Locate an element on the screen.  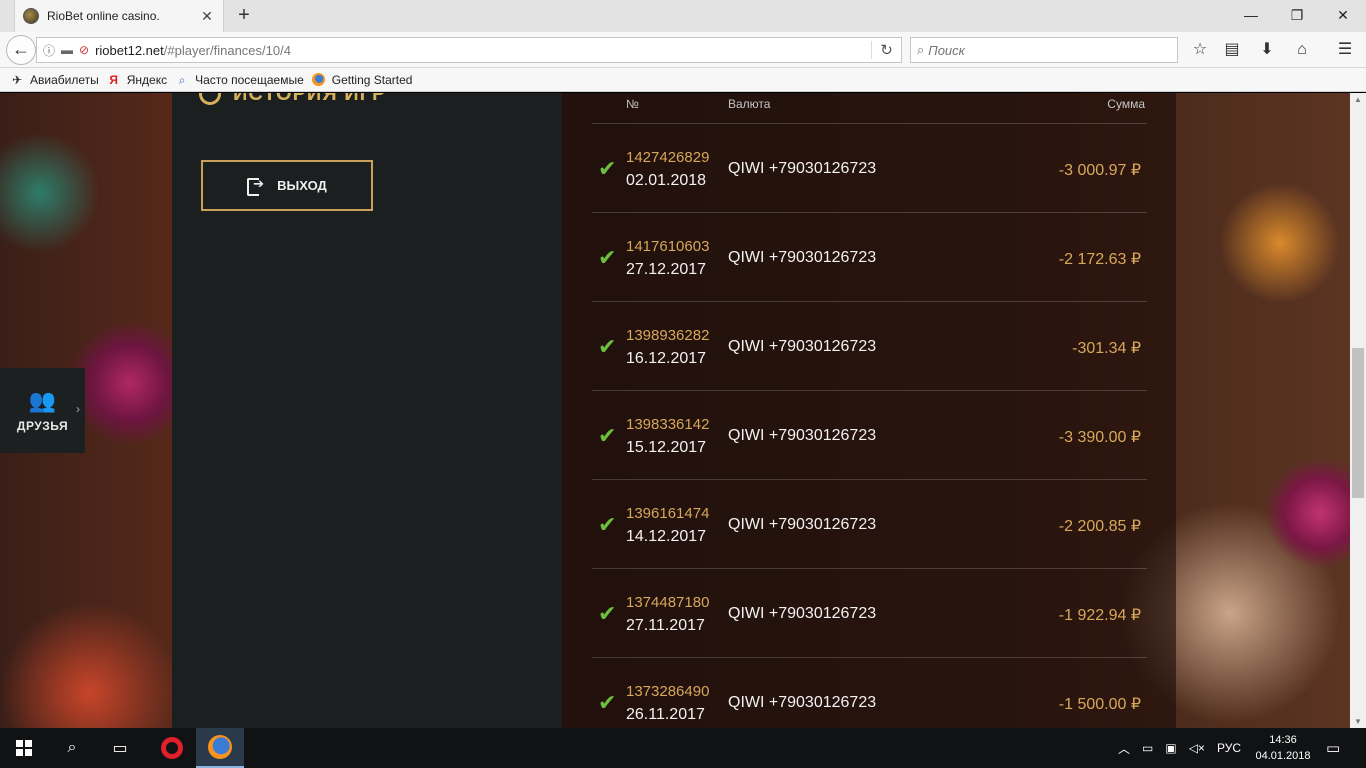
search-box: ⌕ is located at coordinates (1044, 50).